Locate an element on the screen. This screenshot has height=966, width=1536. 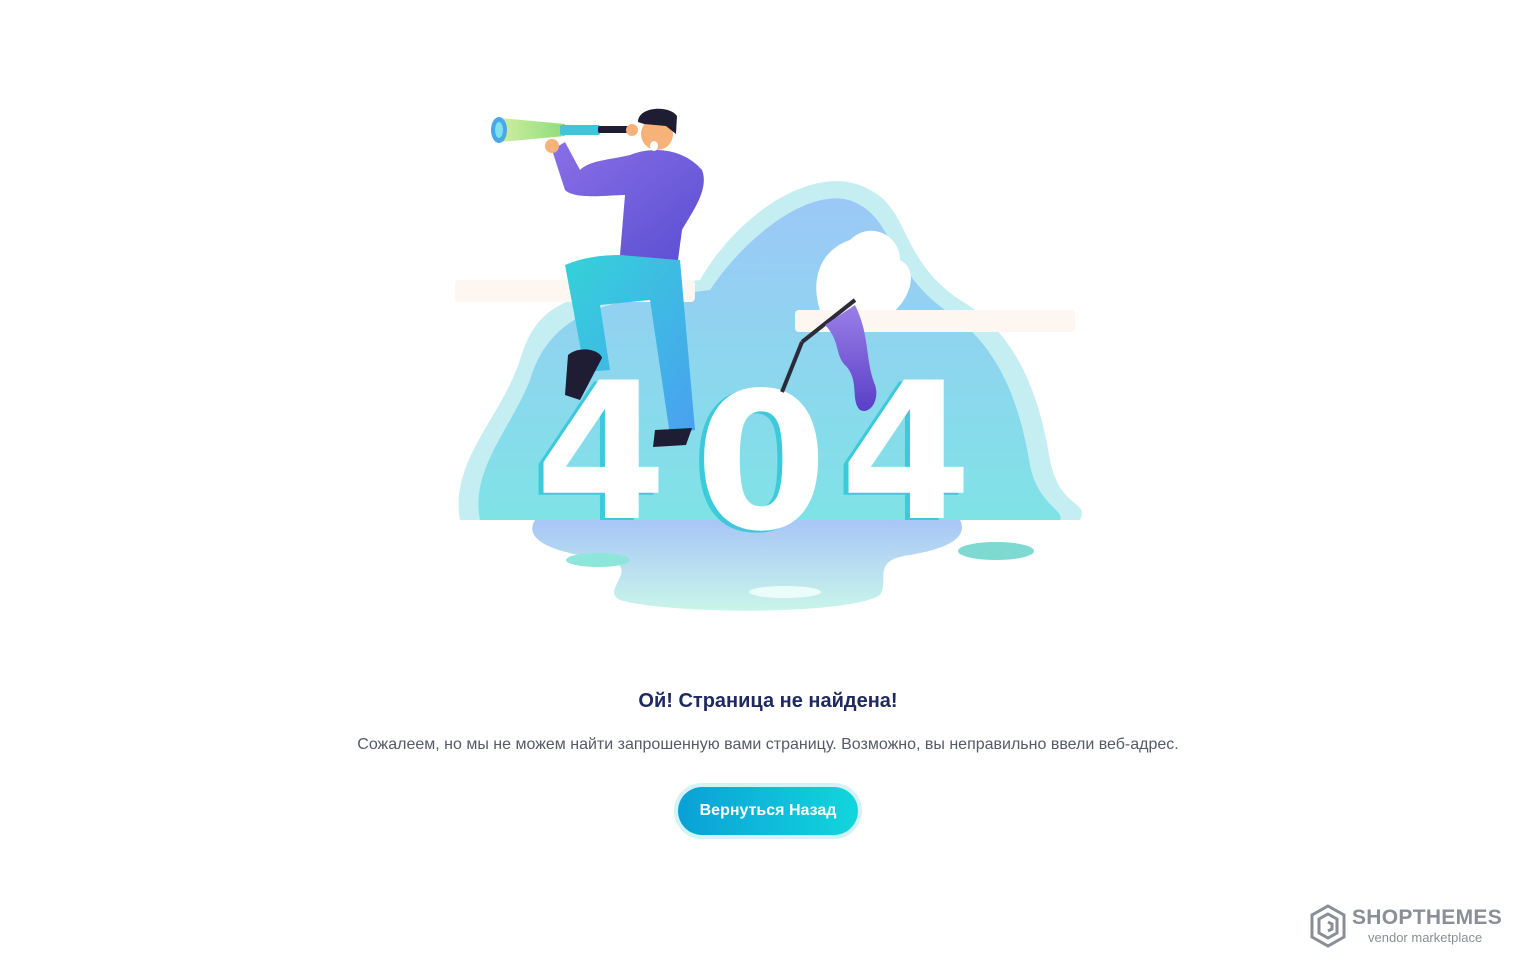
go-back-button-label: Вернуться Назад is located at coordinates (768, 811).